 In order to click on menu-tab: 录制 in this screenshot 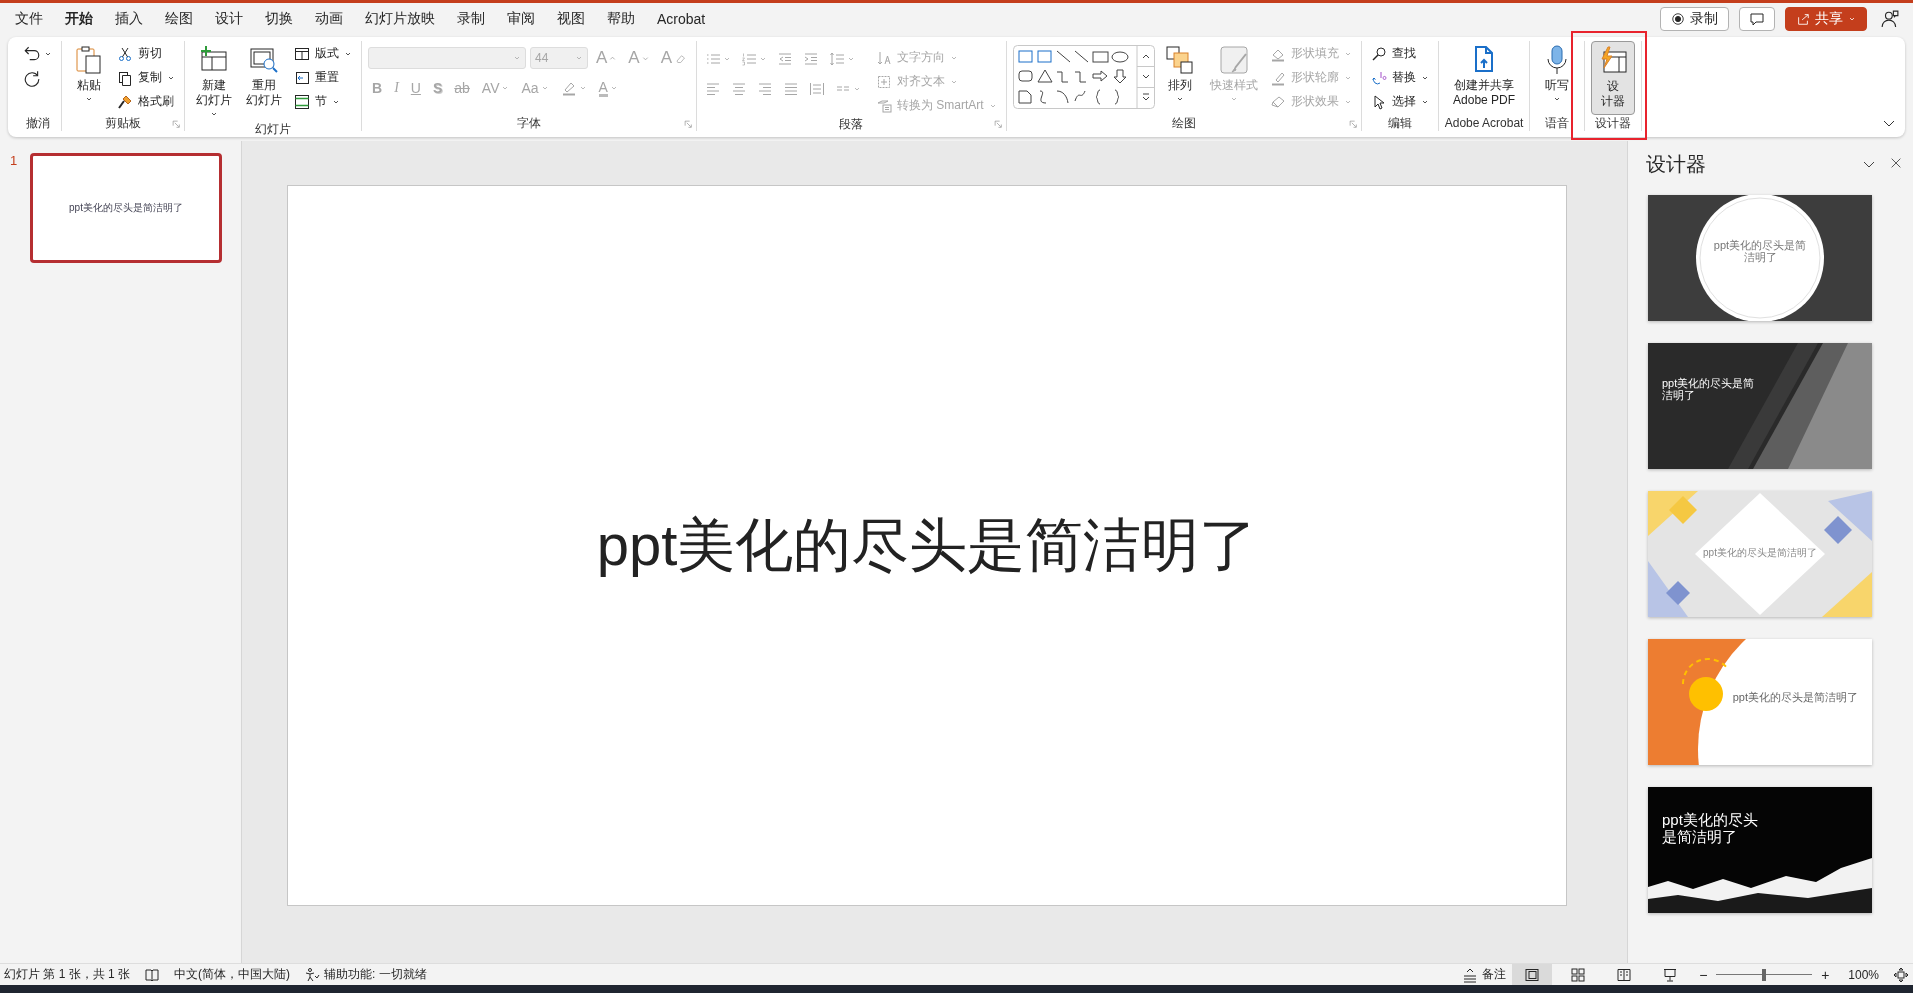, I will do `click(471, 19)`.